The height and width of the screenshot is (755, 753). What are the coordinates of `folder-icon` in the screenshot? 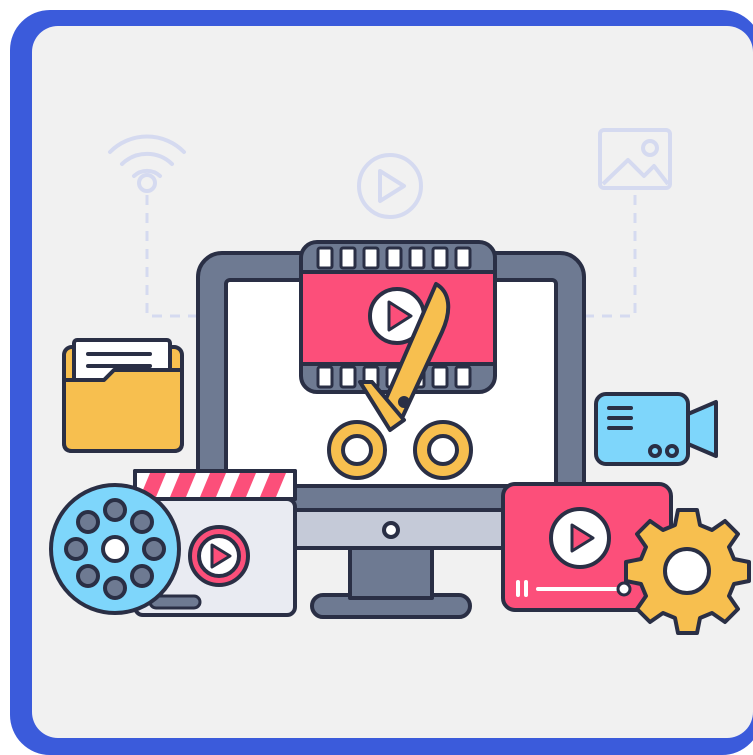 It's located at (123, 395).